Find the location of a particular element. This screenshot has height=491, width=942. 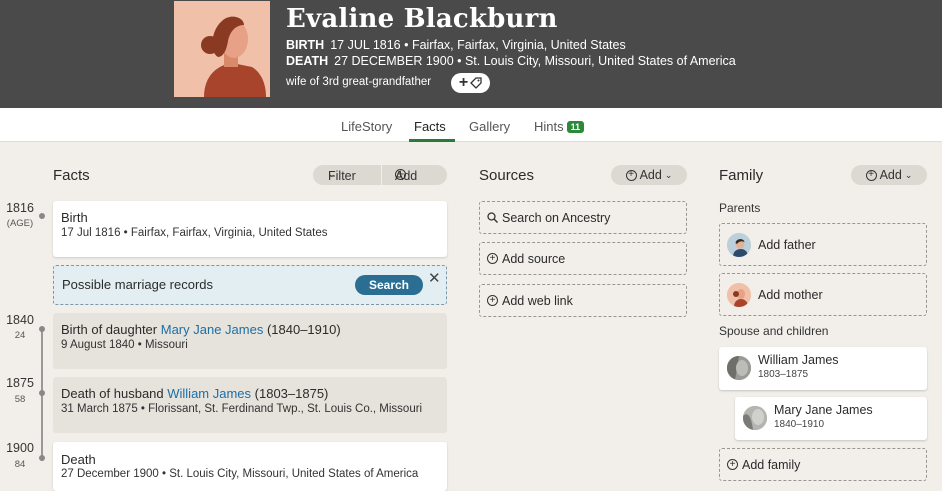

add-father-label: Add father is located at coordinates (787, 245).